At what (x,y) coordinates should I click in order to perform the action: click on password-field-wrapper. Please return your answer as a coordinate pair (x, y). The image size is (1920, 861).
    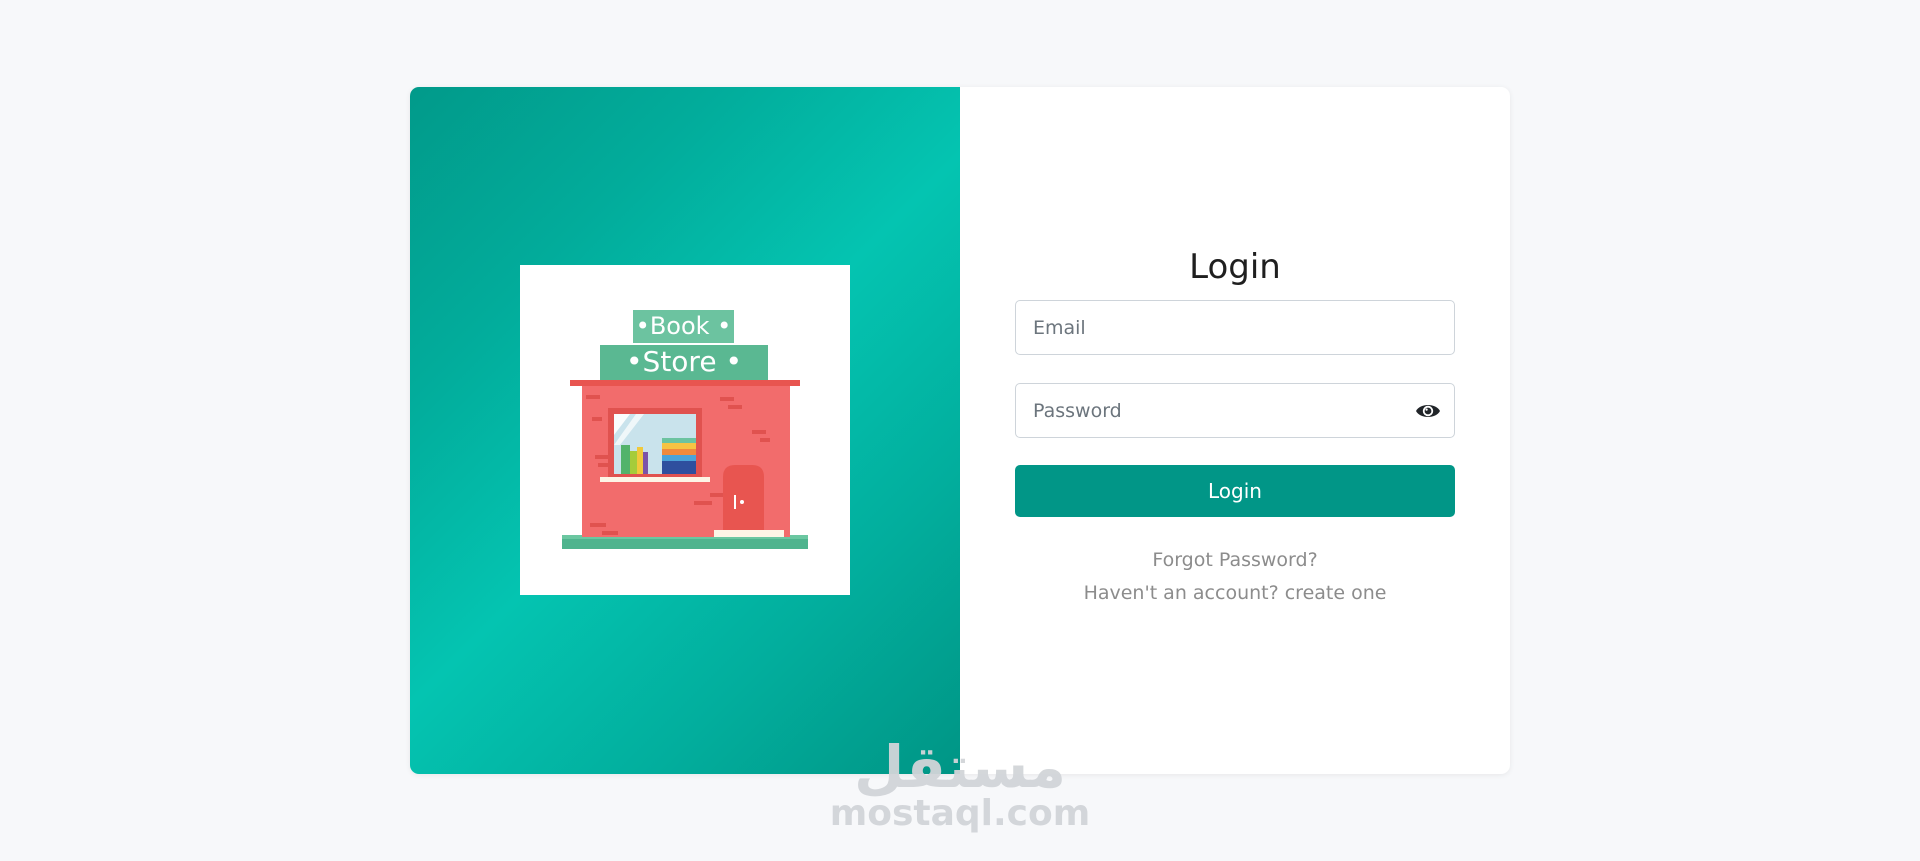
    Looking at the image, I should click on (1235, 410).